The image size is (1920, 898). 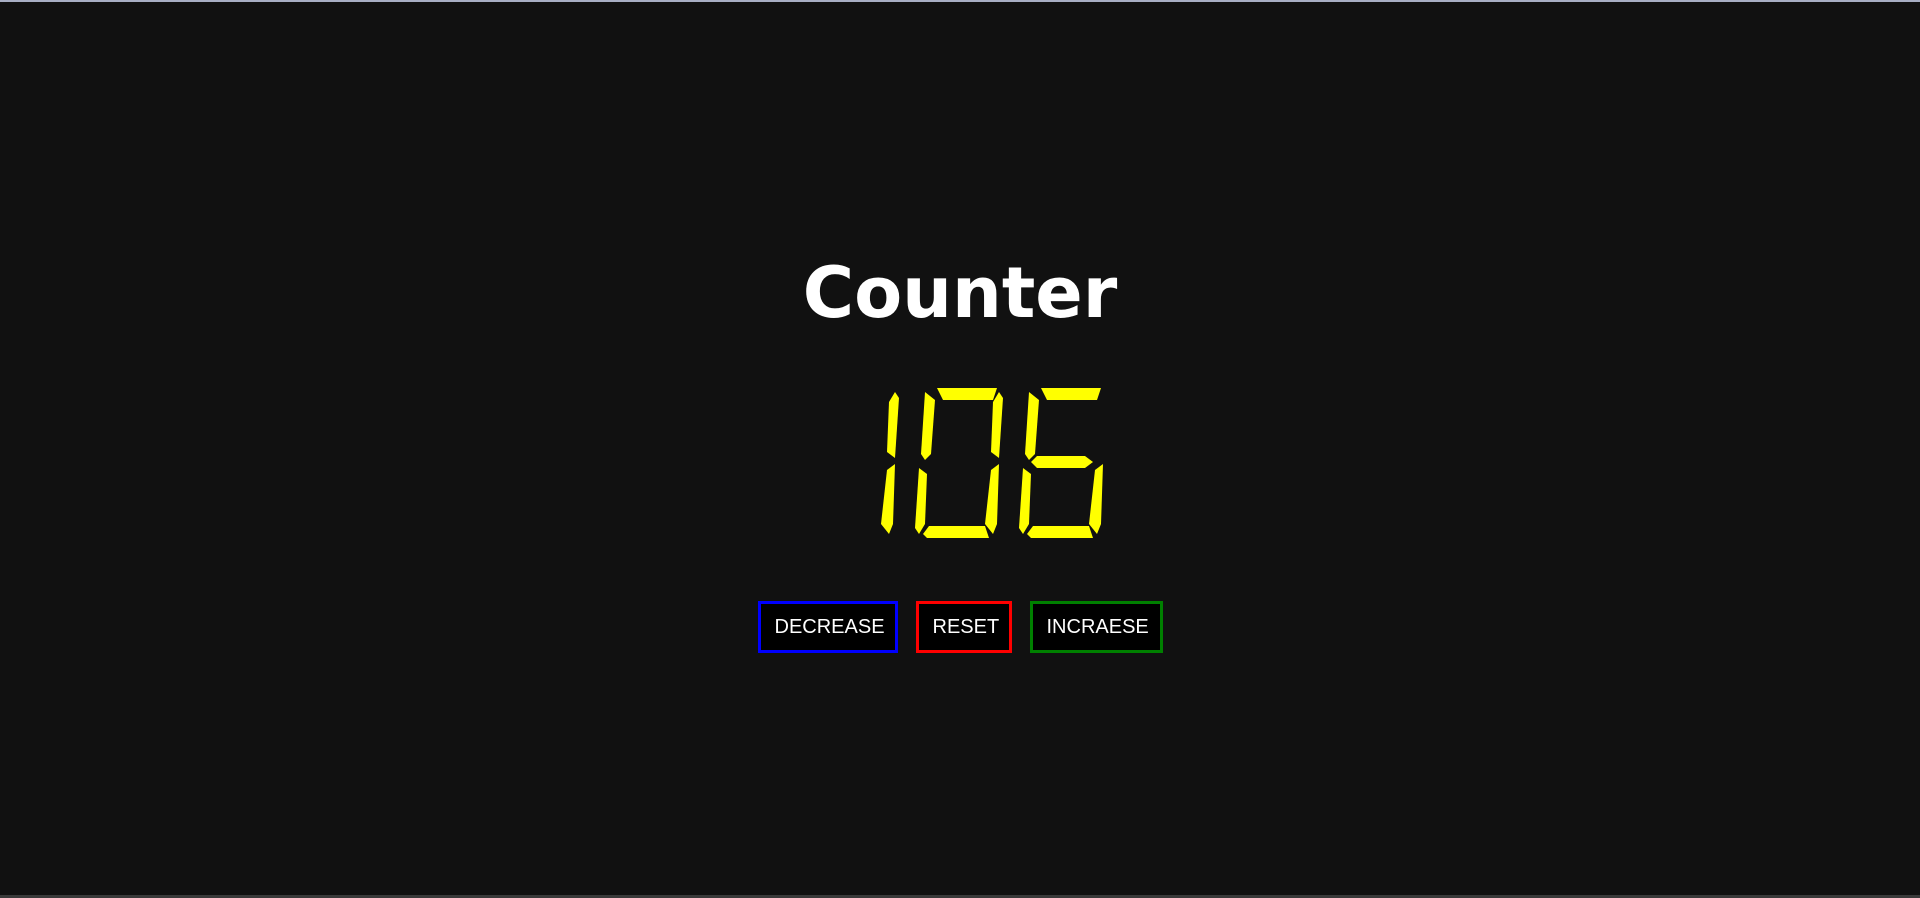 I want to click on increase-button: INCRAESE, so click(x=1096, y=627).